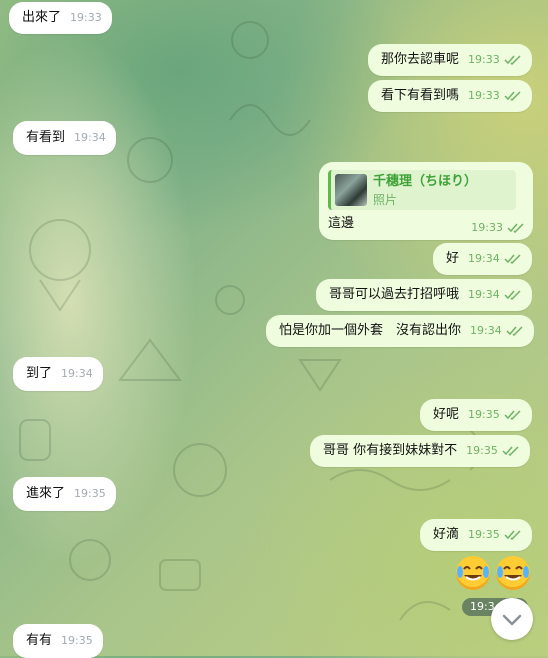 The image size is (548, 658). Describe the element at coordinates (446, 414) in the screenshot. I see `message-text: 好呢` at that location.